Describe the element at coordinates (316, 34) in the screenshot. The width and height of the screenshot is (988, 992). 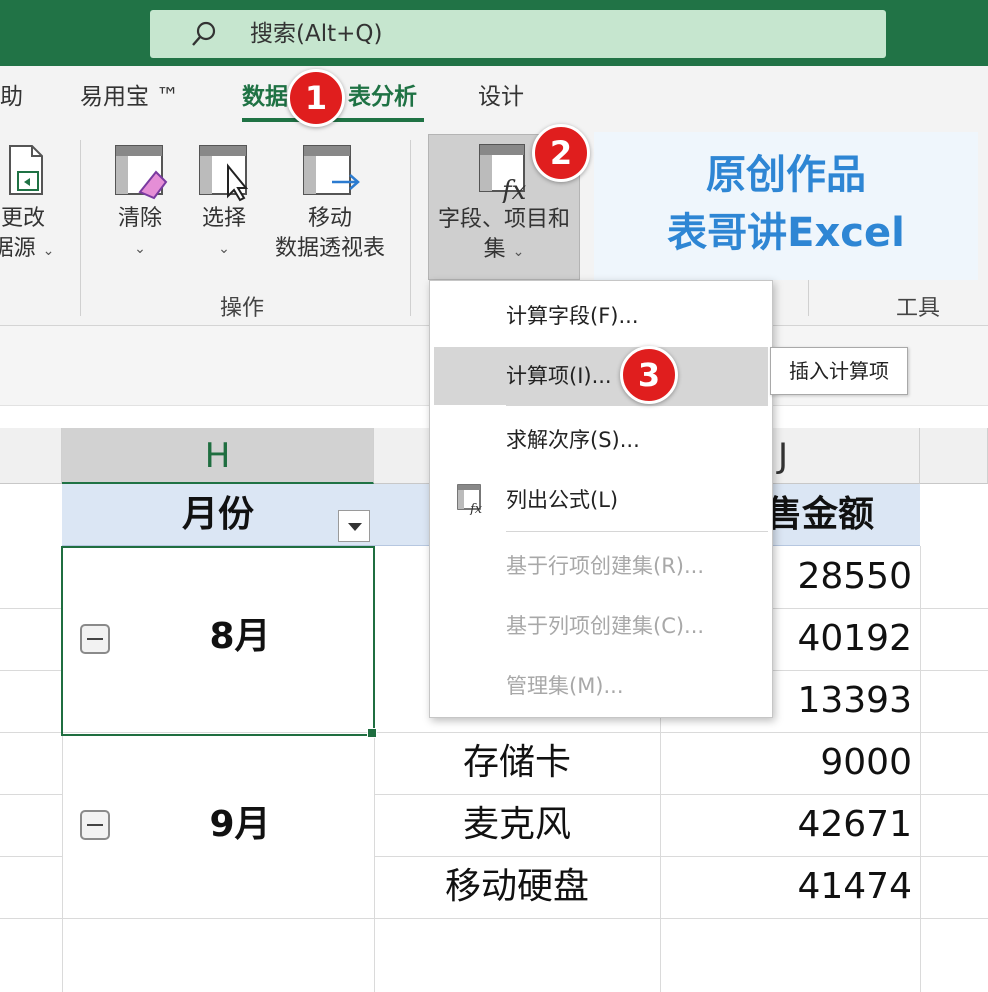
I see `search-placeholder: 搜索(Alt+Q)` at that location.